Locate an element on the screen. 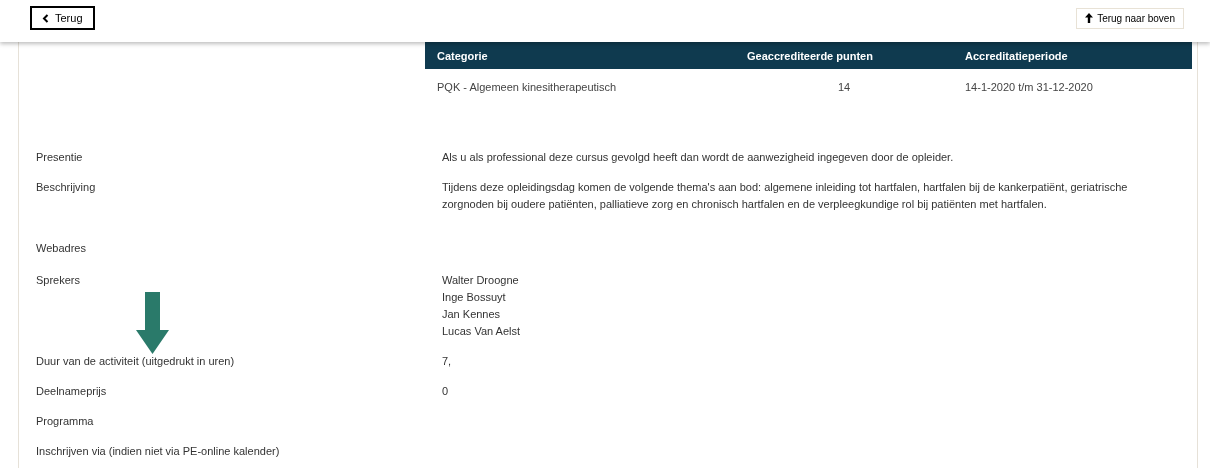  back-button: Terug is located at coordinates (62, 18).